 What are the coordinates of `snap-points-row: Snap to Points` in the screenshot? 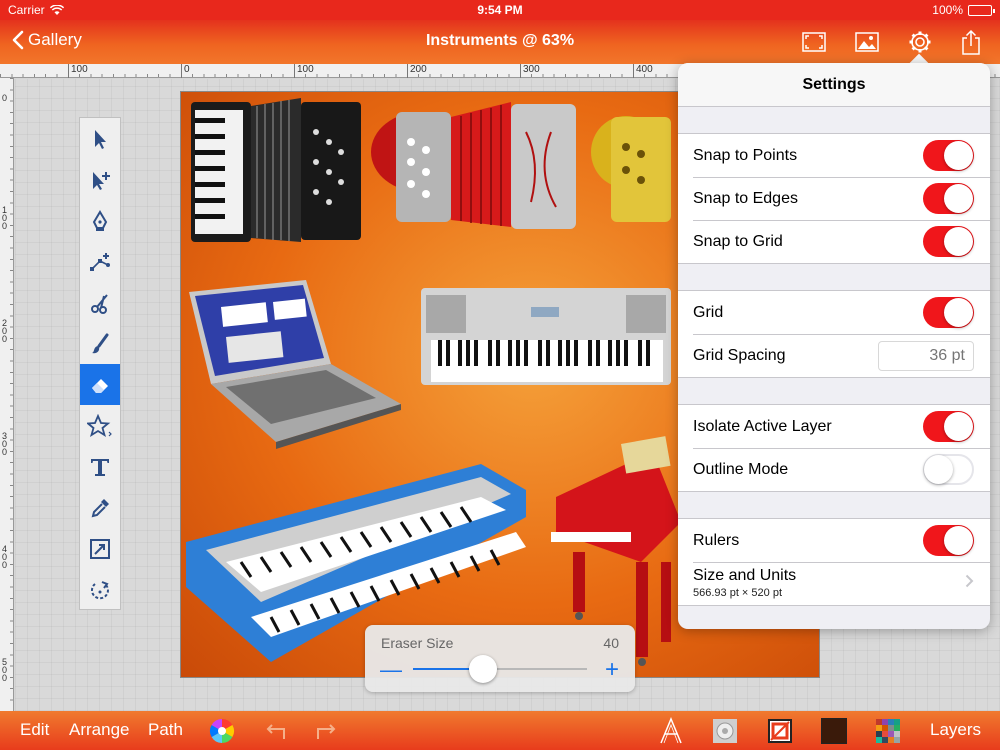 It's located at (834, 155).